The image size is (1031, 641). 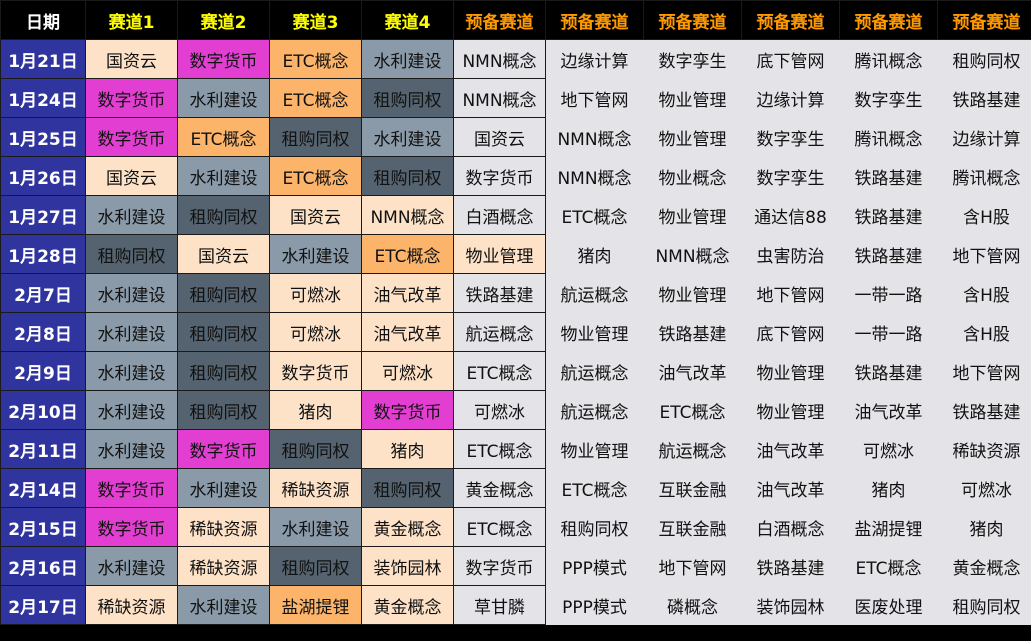 I want to click on date-cell: 1月24日, so click(x=43, y=98).